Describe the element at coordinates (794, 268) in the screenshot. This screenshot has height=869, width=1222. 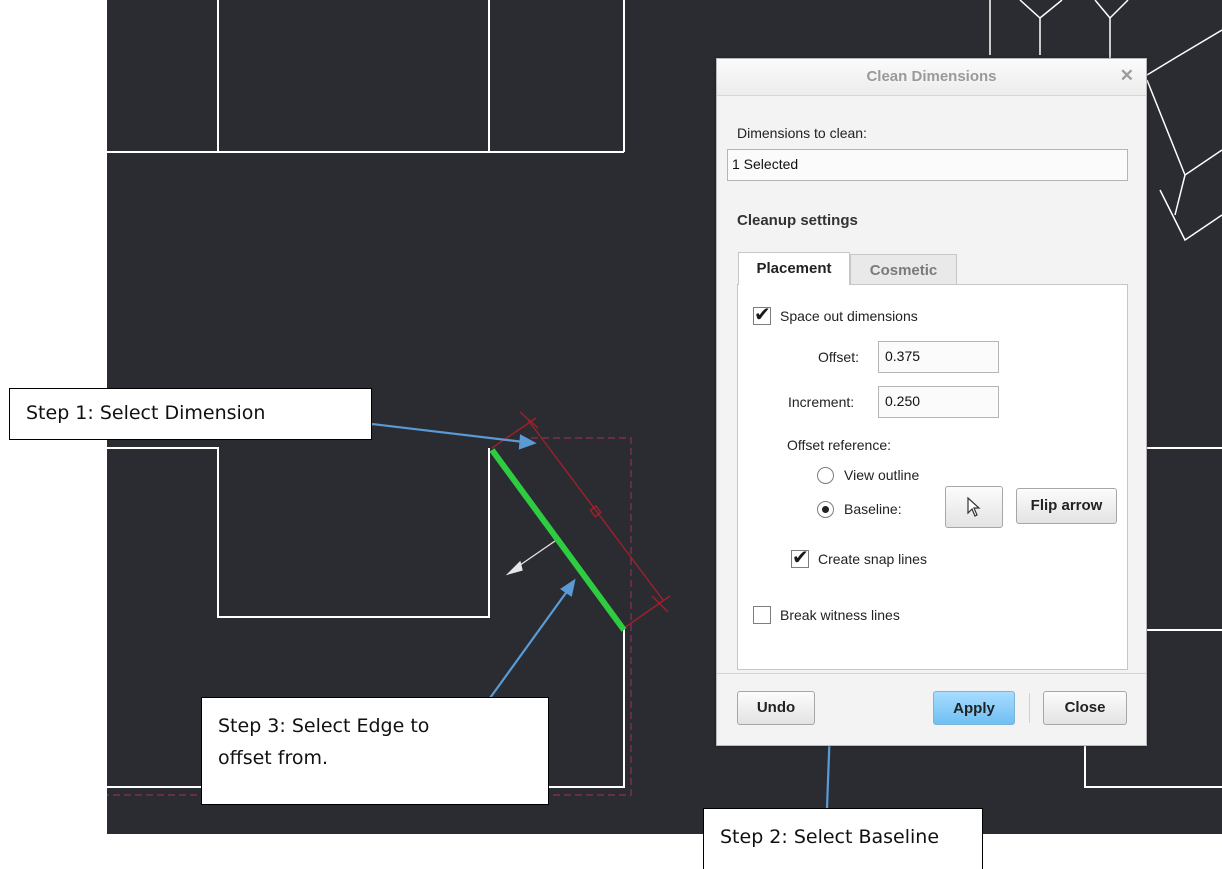
I see `tab-placement: Placement` at that location.